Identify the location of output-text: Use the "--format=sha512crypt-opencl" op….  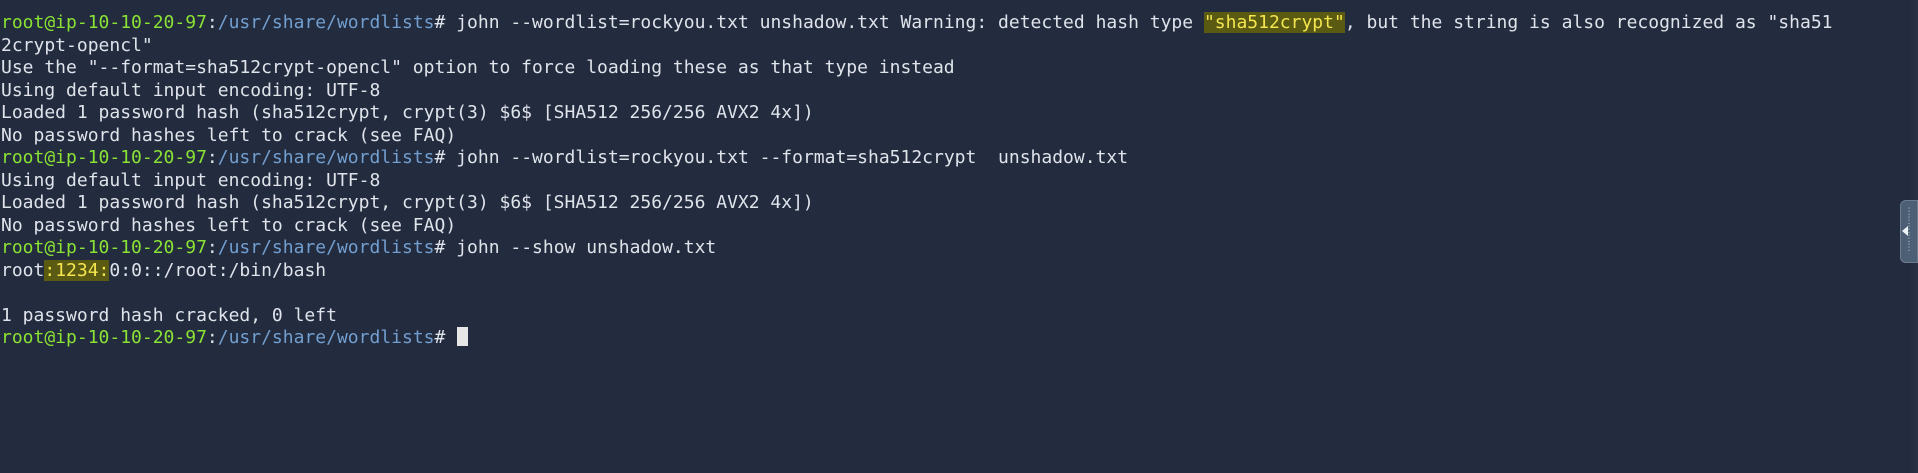
(478, 67).